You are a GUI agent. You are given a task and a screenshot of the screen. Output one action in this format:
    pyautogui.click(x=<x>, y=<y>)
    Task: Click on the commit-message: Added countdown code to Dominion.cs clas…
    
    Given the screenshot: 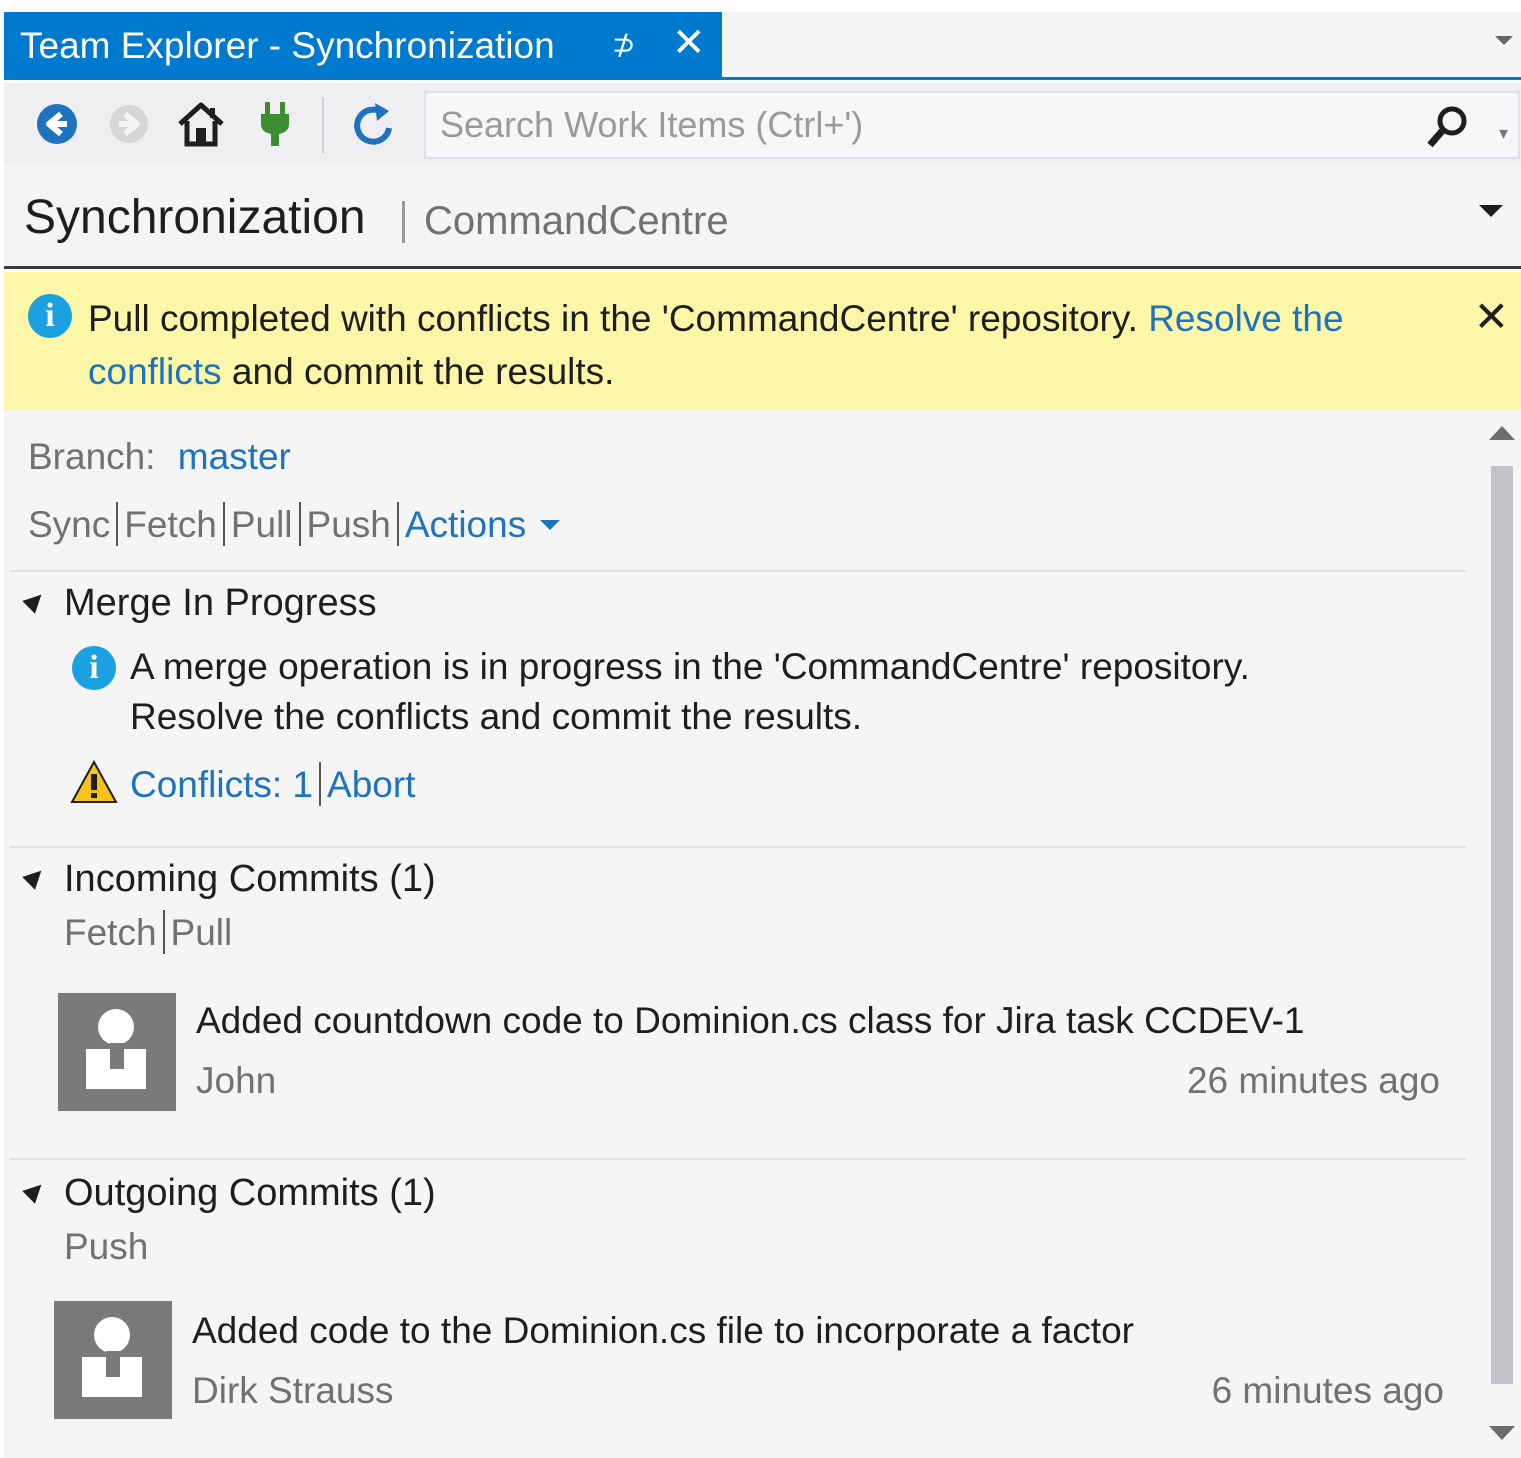 What is the action you would take?
    pyautogui.click(x=750, y=1021)
    